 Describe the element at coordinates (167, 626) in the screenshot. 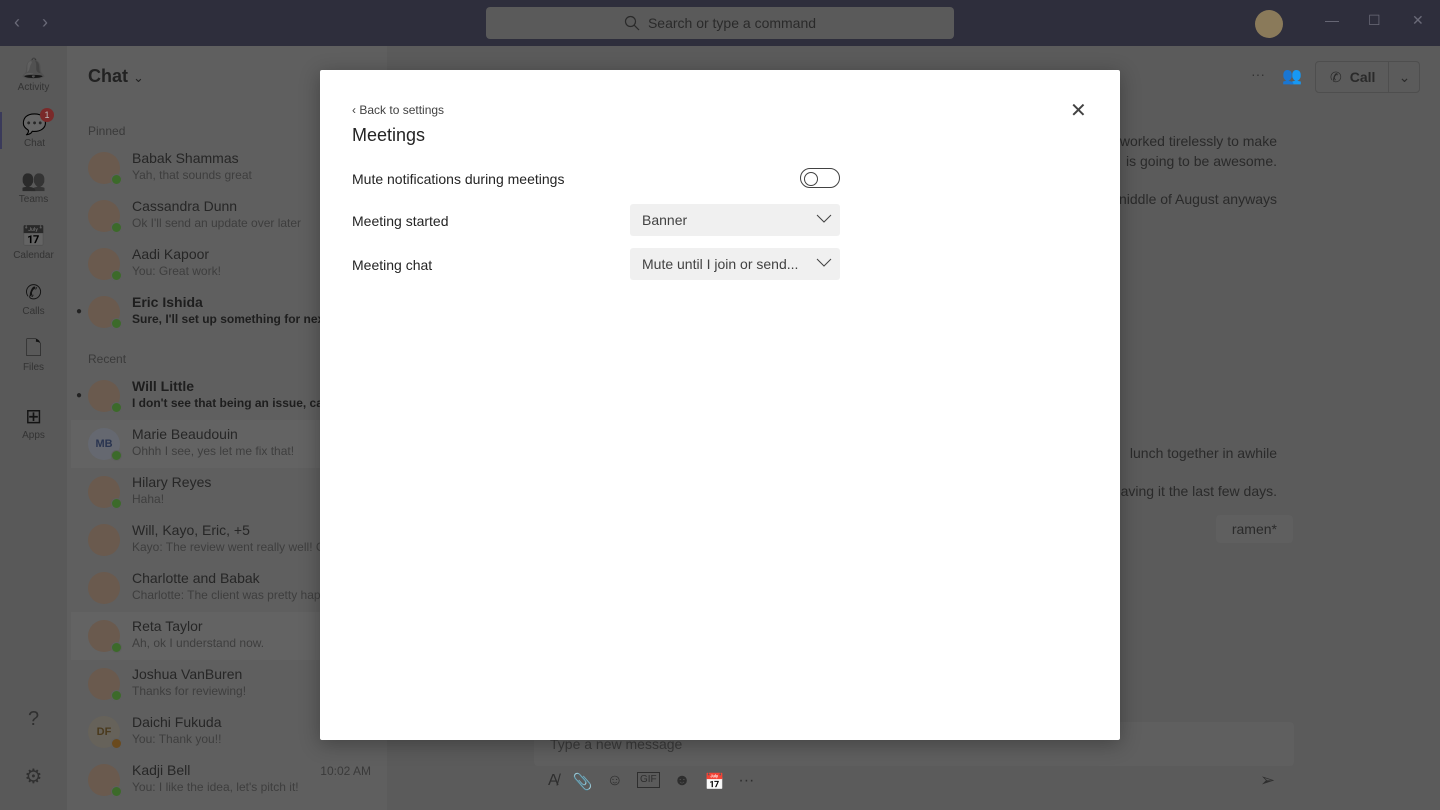

I see `contact-name: Reta Taylor` at that location.